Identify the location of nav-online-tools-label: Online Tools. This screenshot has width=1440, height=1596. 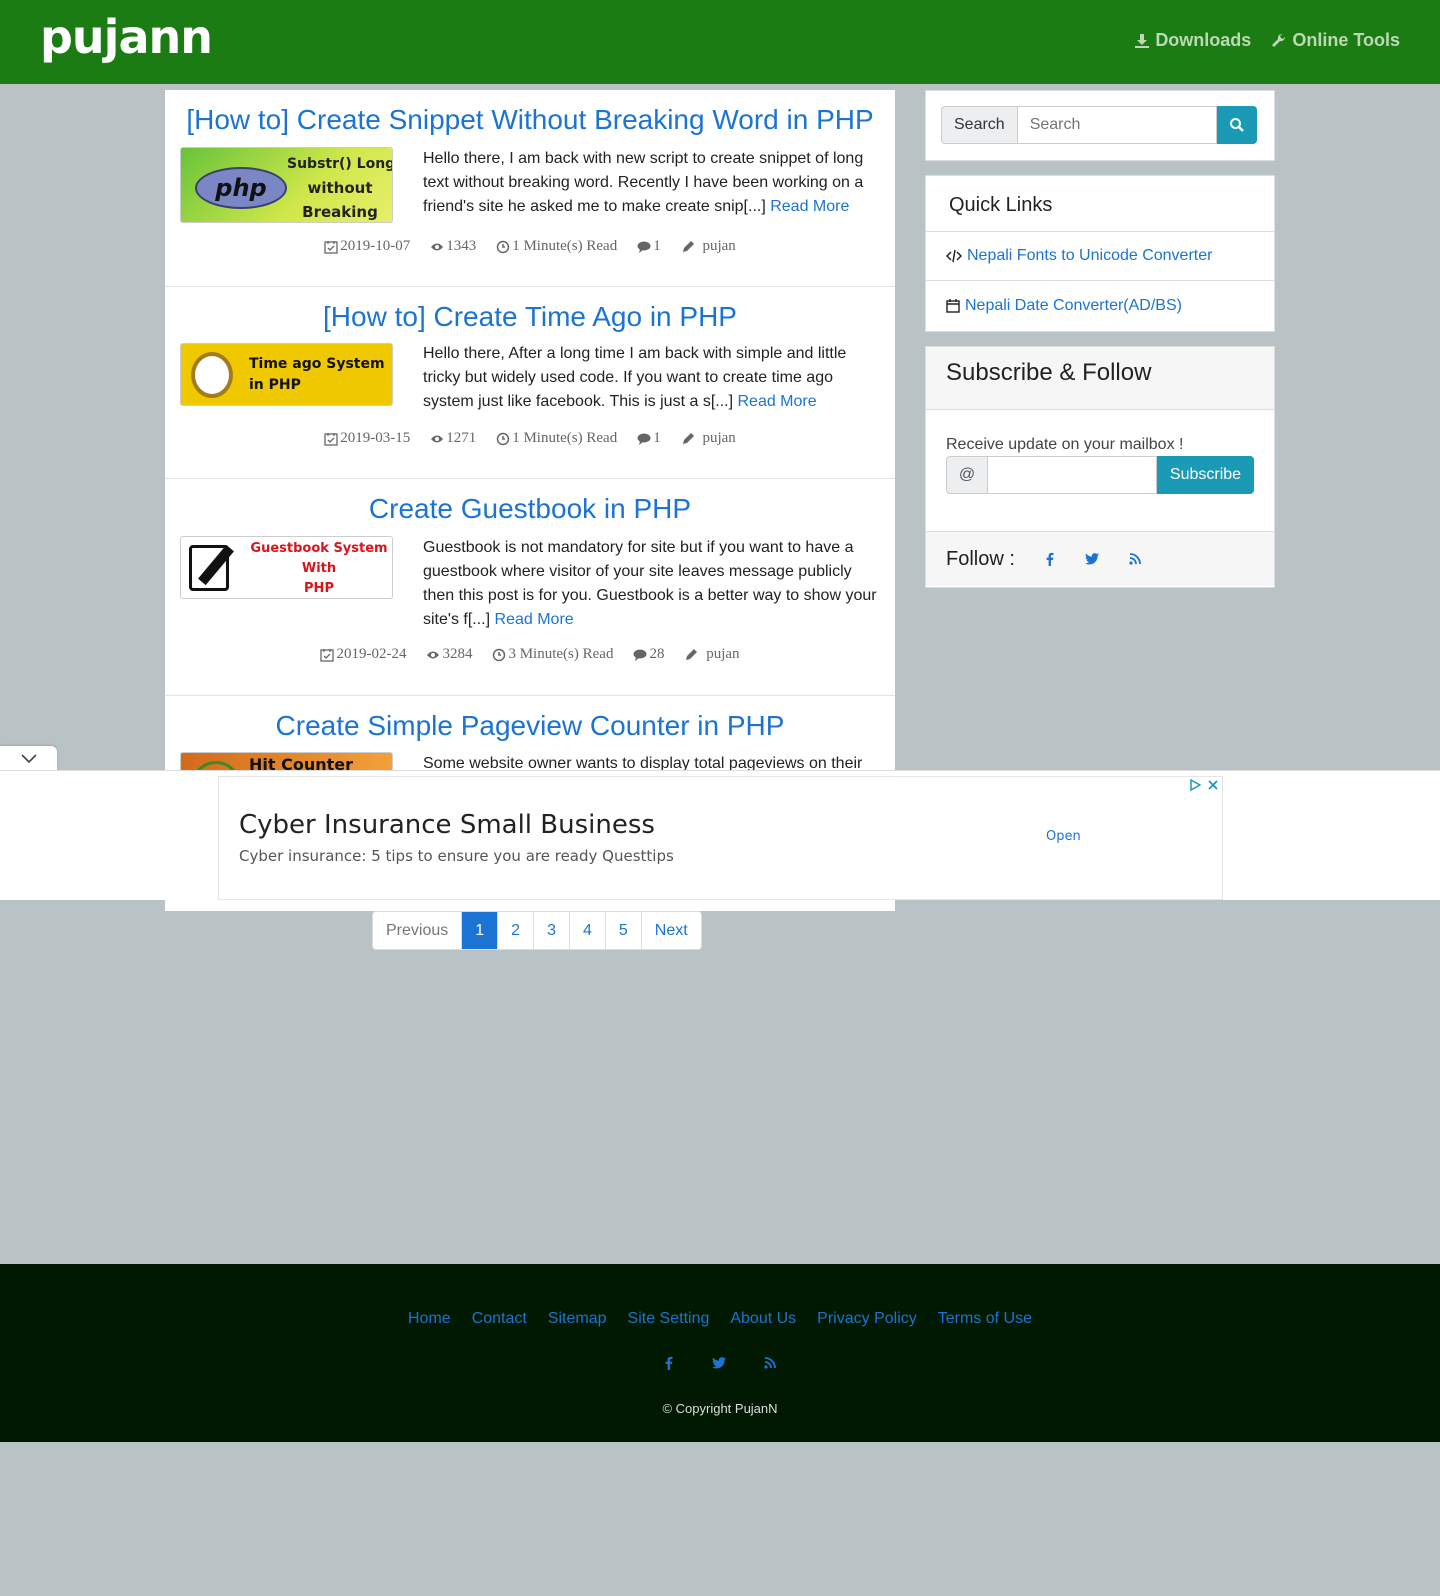
(1346, 40).